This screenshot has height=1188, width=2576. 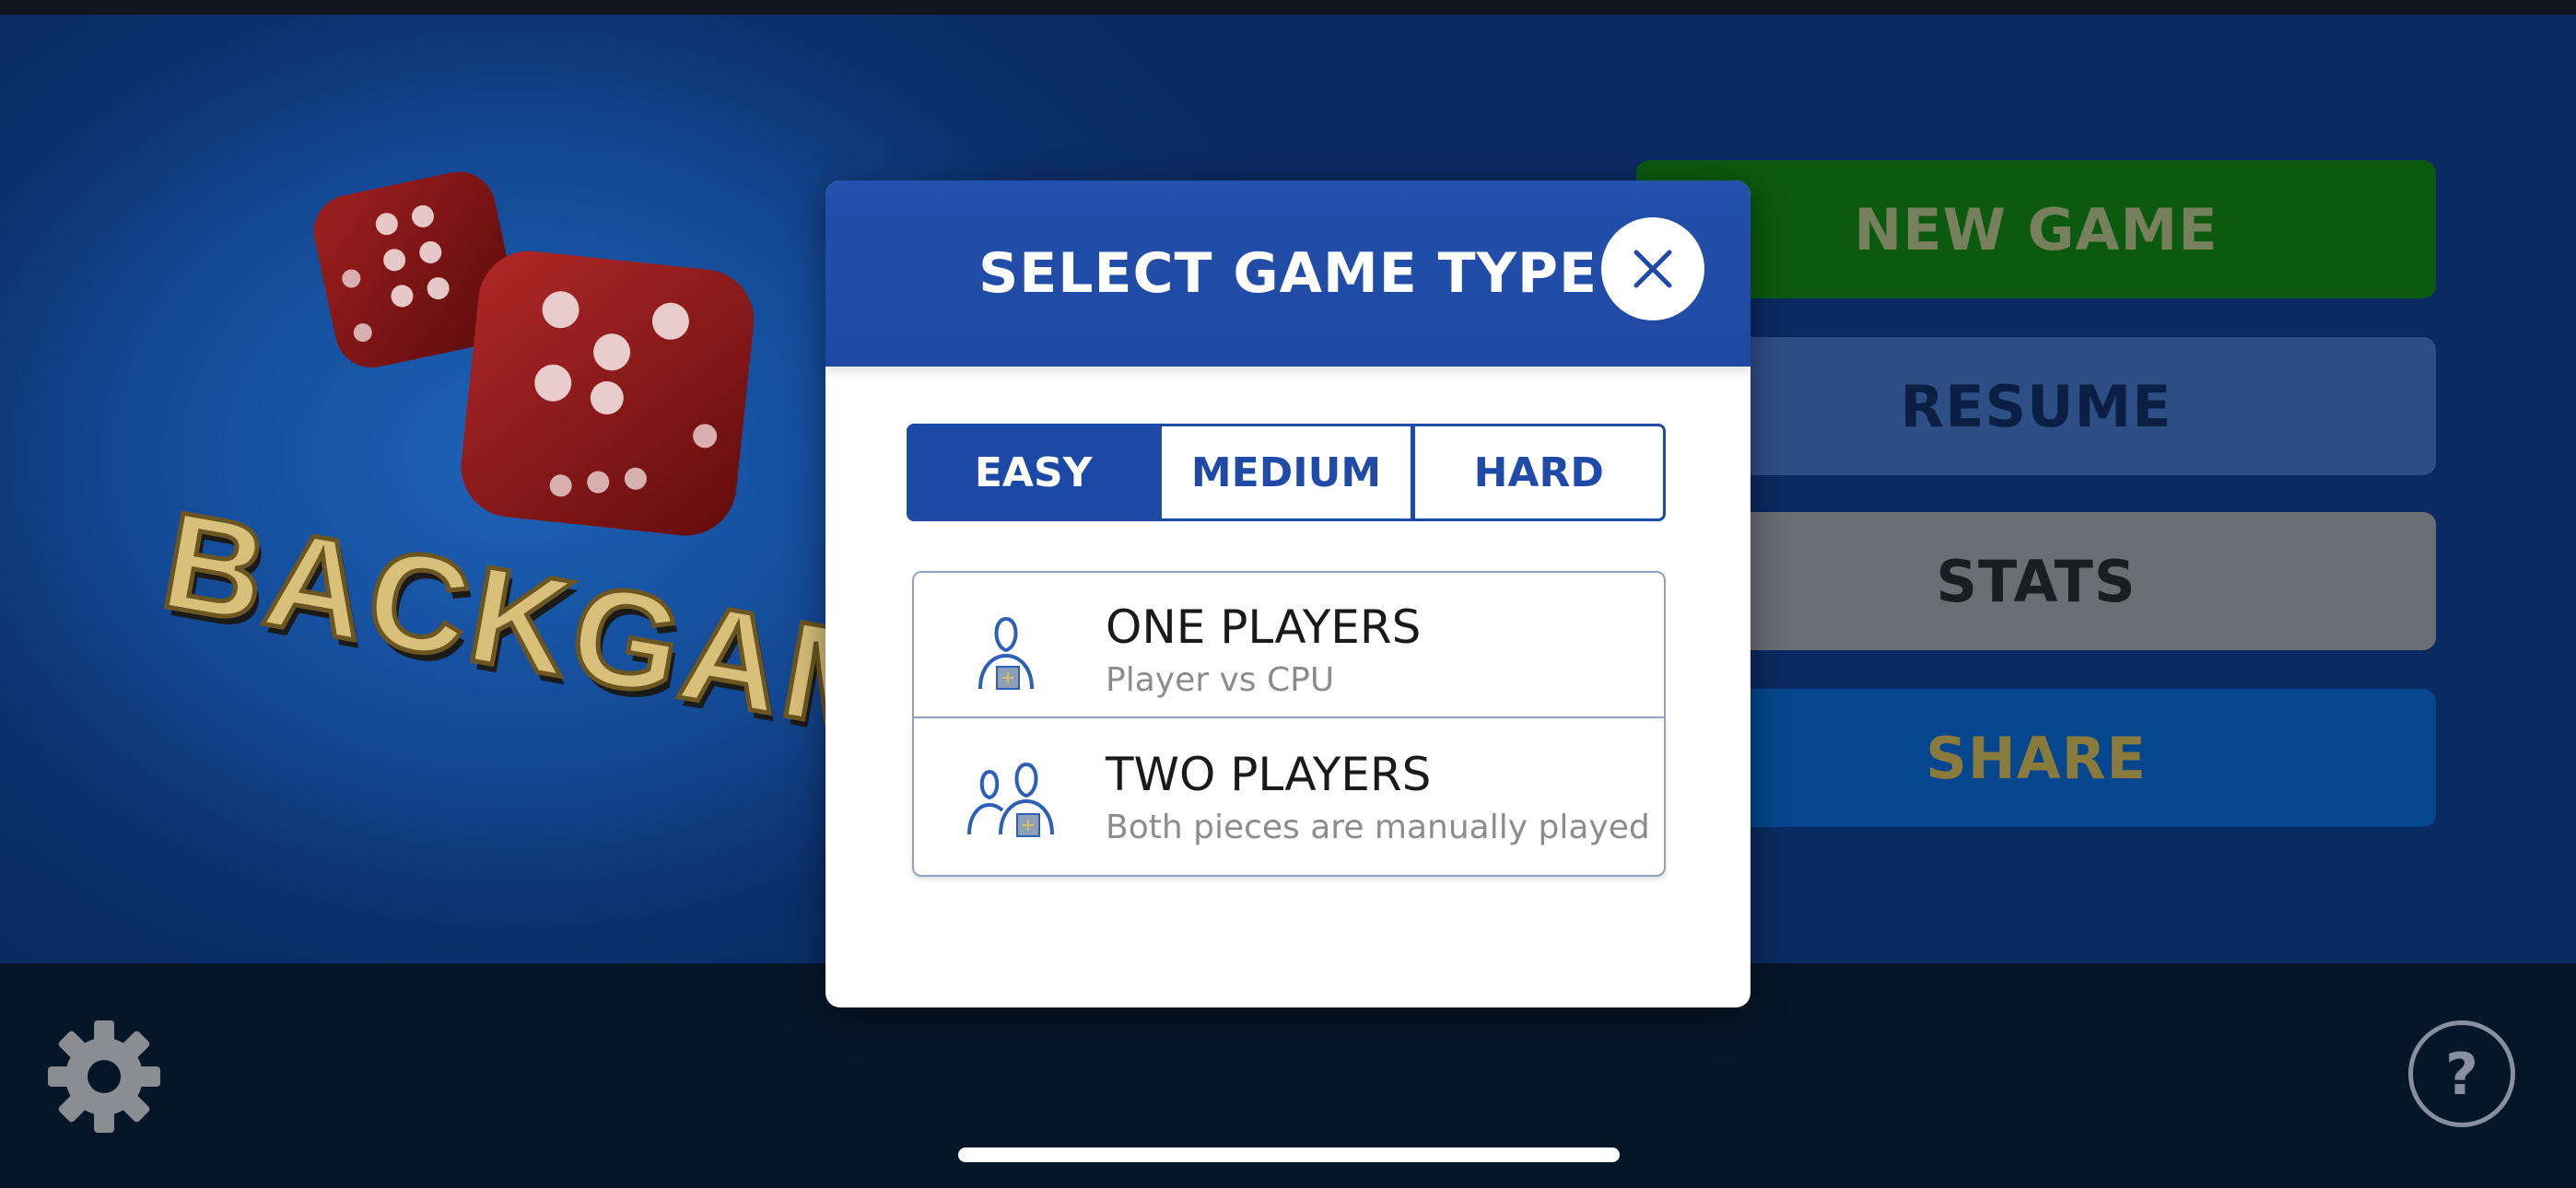 I want to click on close-icon, so click(x=1652, y=269).